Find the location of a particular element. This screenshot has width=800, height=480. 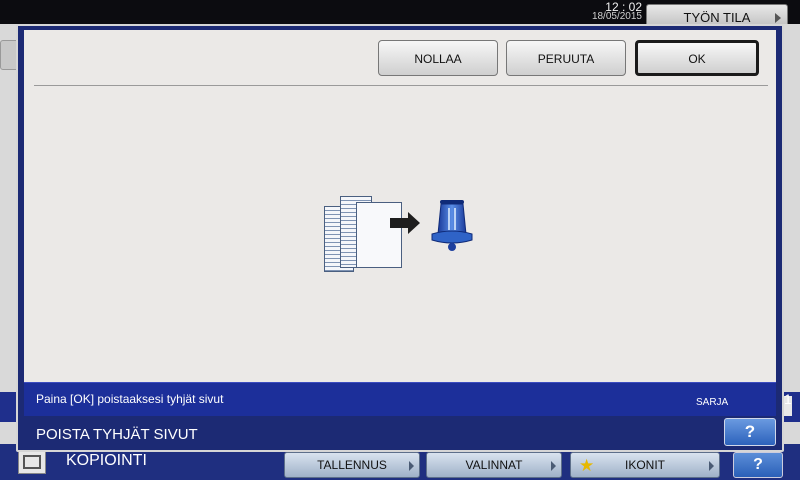

sarja-label: SARJA is located at coordinates (712, 402).